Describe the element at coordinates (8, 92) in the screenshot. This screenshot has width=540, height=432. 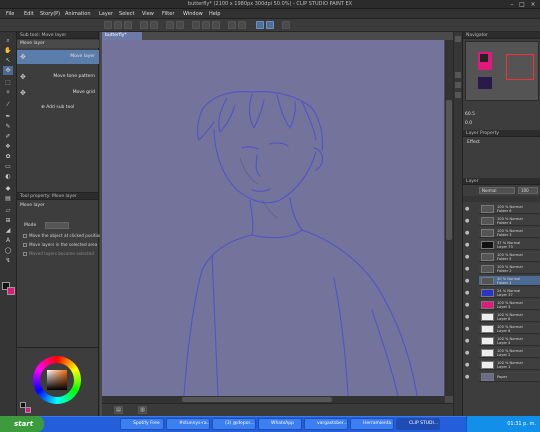
I see `auto-select-tool-icon: ✧` at that location.